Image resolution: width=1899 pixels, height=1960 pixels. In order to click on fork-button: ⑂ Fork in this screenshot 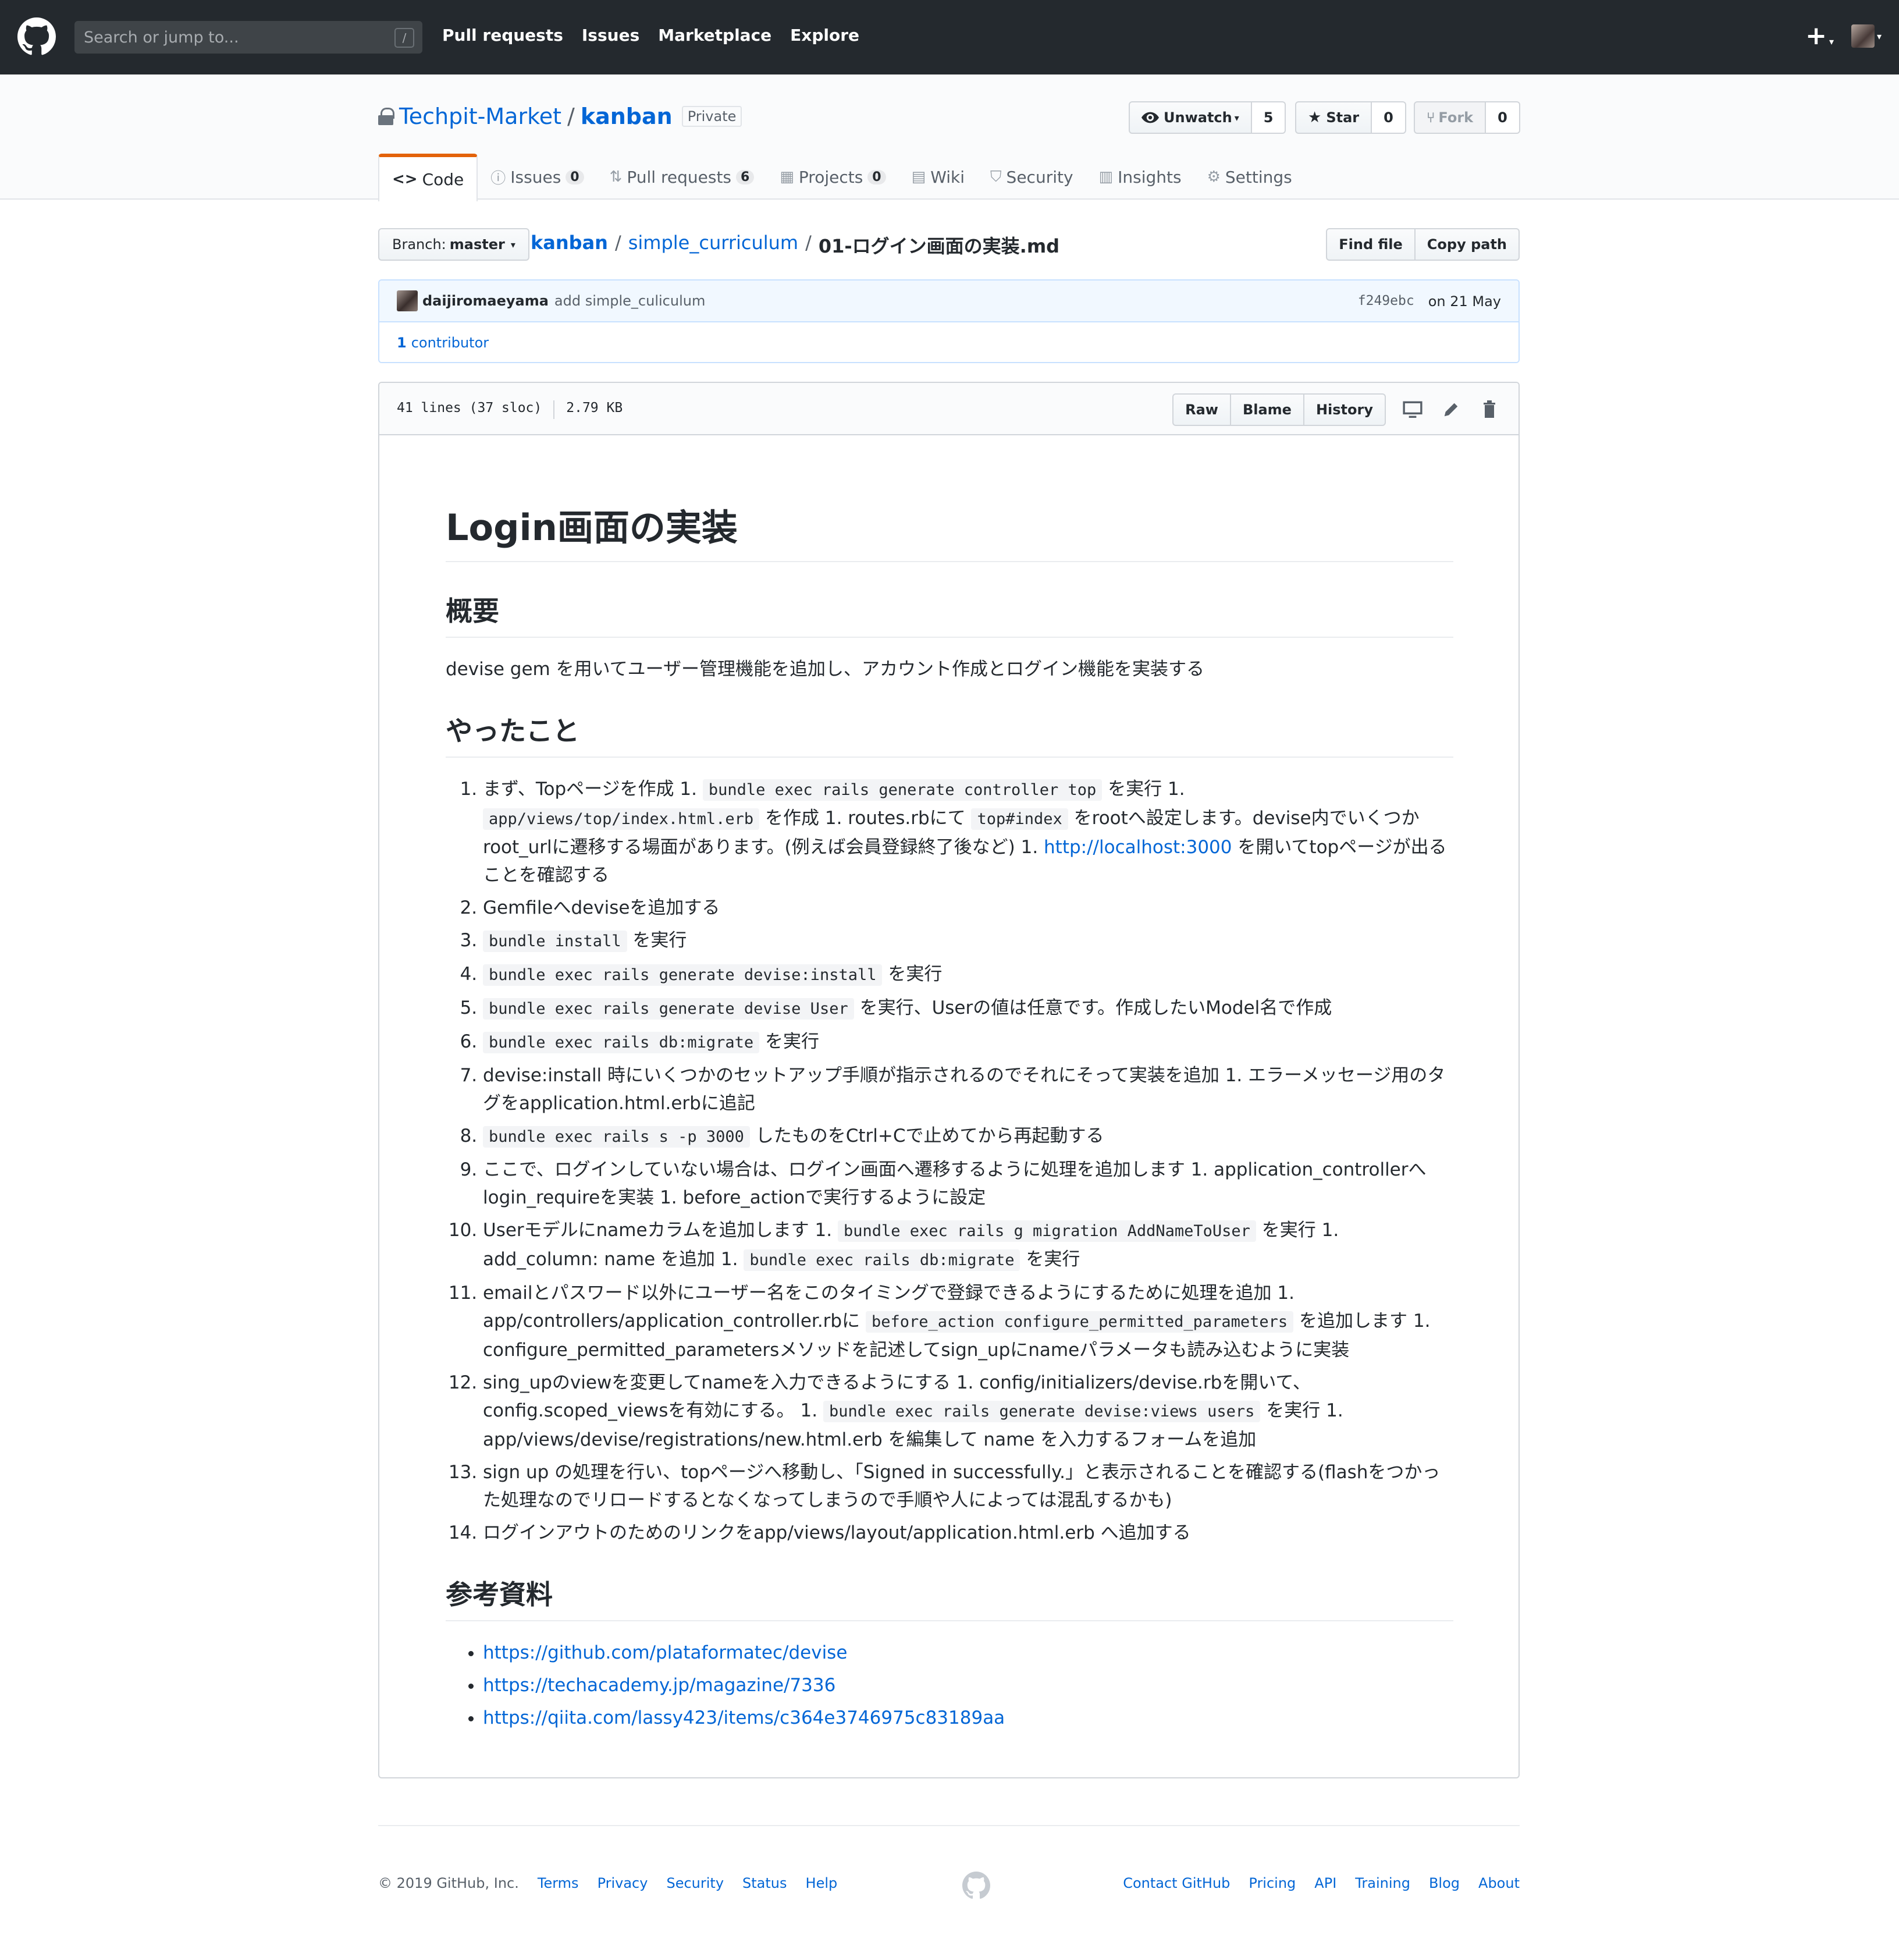, I will do `click(1450, 117)`.